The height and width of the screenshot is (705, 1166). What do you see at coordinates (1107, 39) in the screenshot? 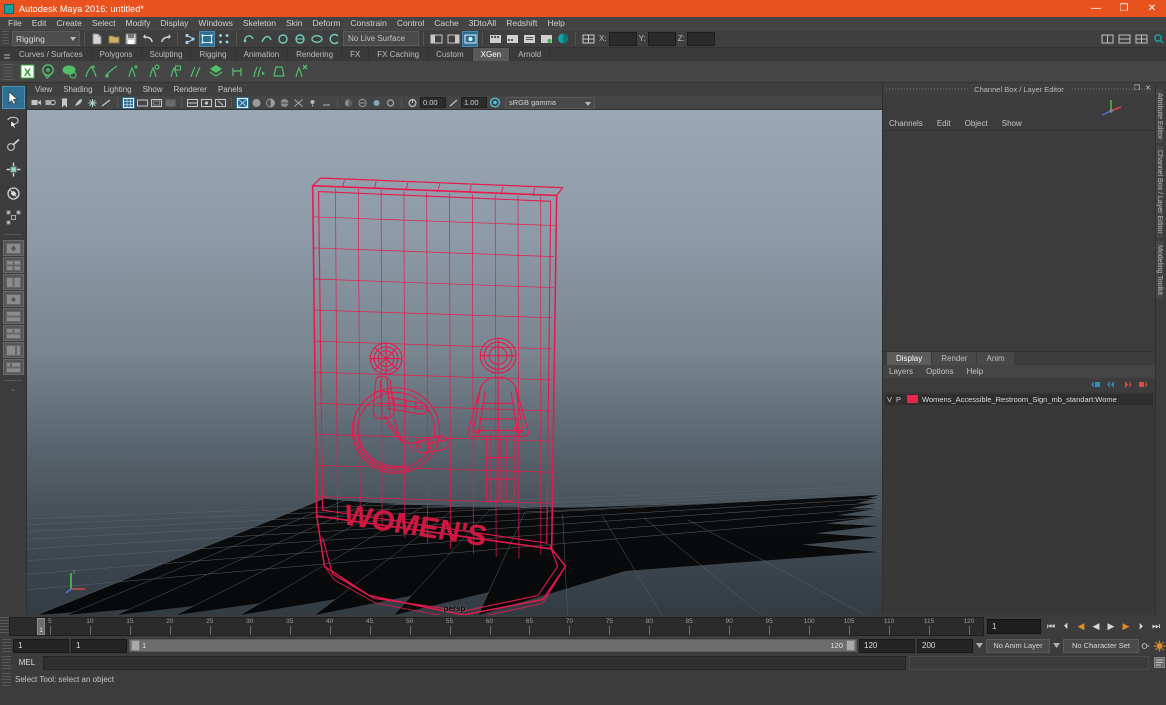
I see `layout-preset-1-icon` at bounding box center [1107, 39].